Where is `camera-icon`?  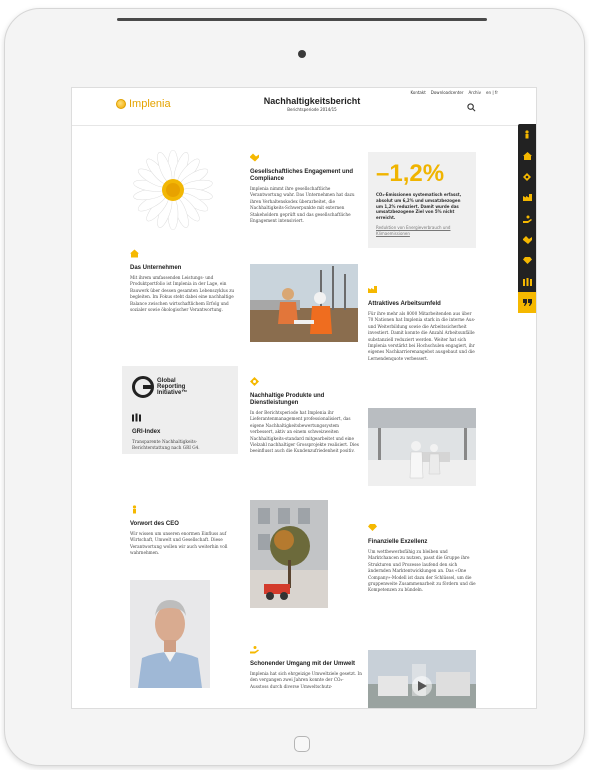
camera-icon is located at coordinates (302, 54).